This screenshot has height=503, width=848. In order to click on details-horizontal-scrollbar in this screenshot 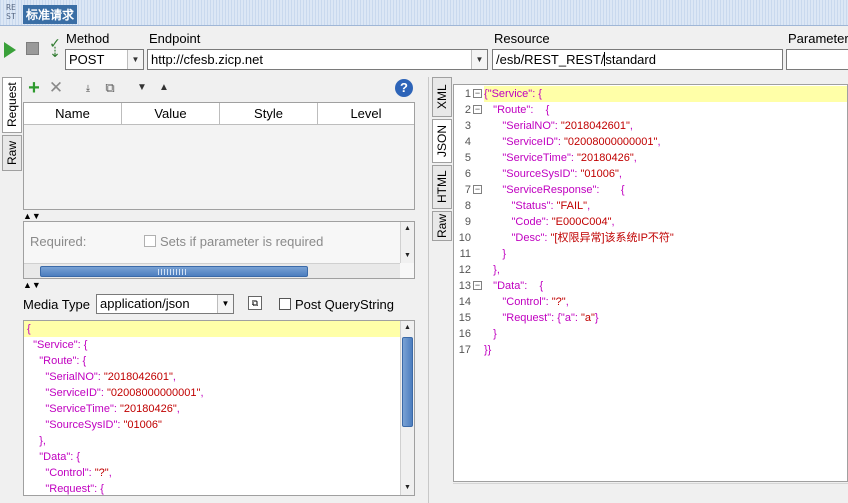, I will do `click(212, 270)`.